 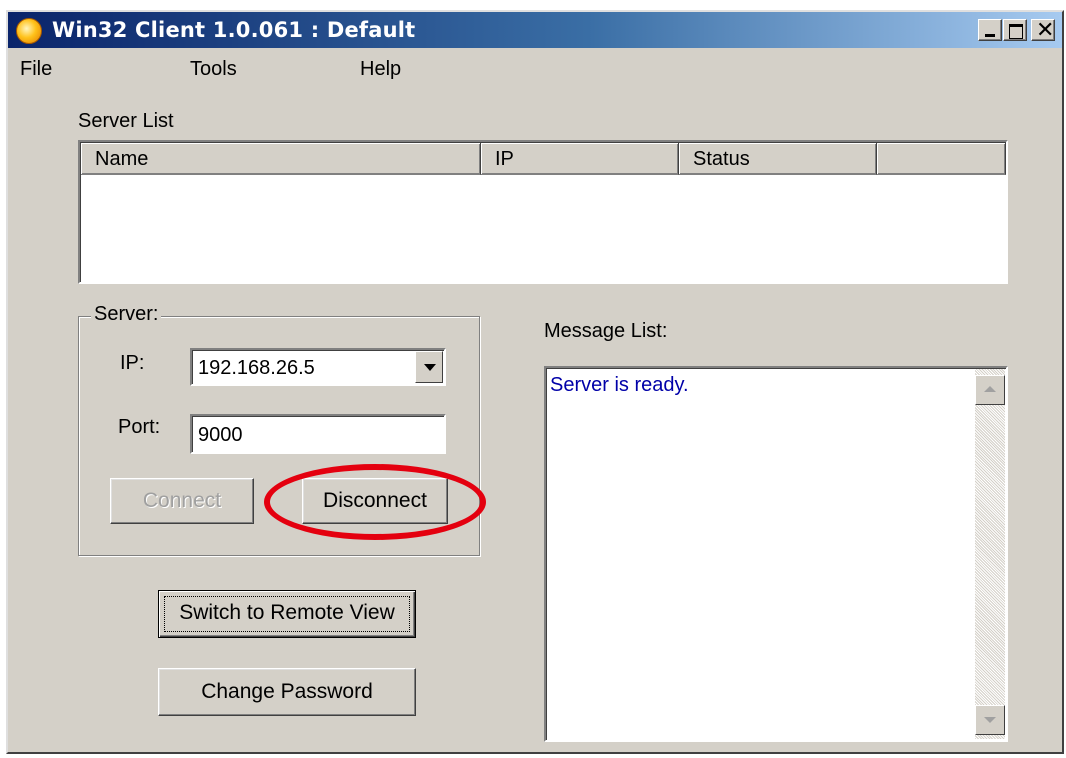 What do you see at coordinates (375, 502) in the screenshot?
I see `highlight-ellipse-annotation` at bounding box center [375, 502].